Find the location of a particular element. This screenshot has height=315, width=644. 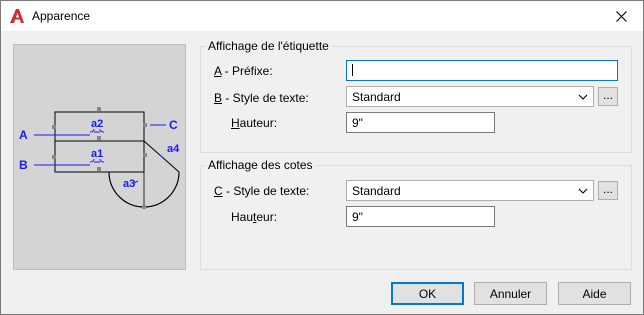

label-text-style-value: Standard is located at coordinates (376, 97).